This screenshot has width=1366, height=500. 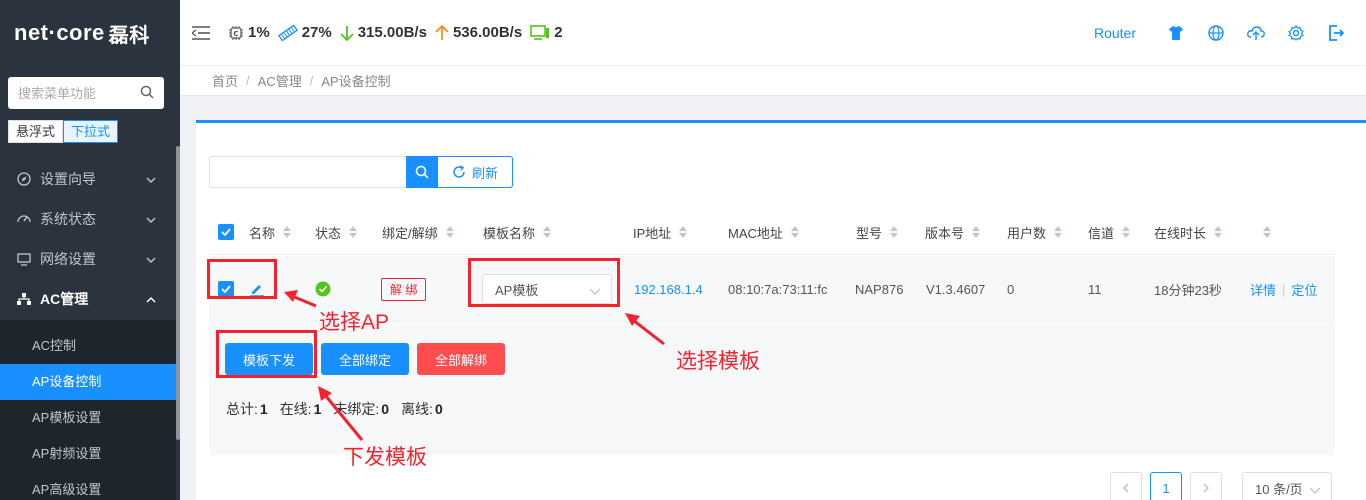 I want to click on prev-page-button, so click(x=1126, y=486).